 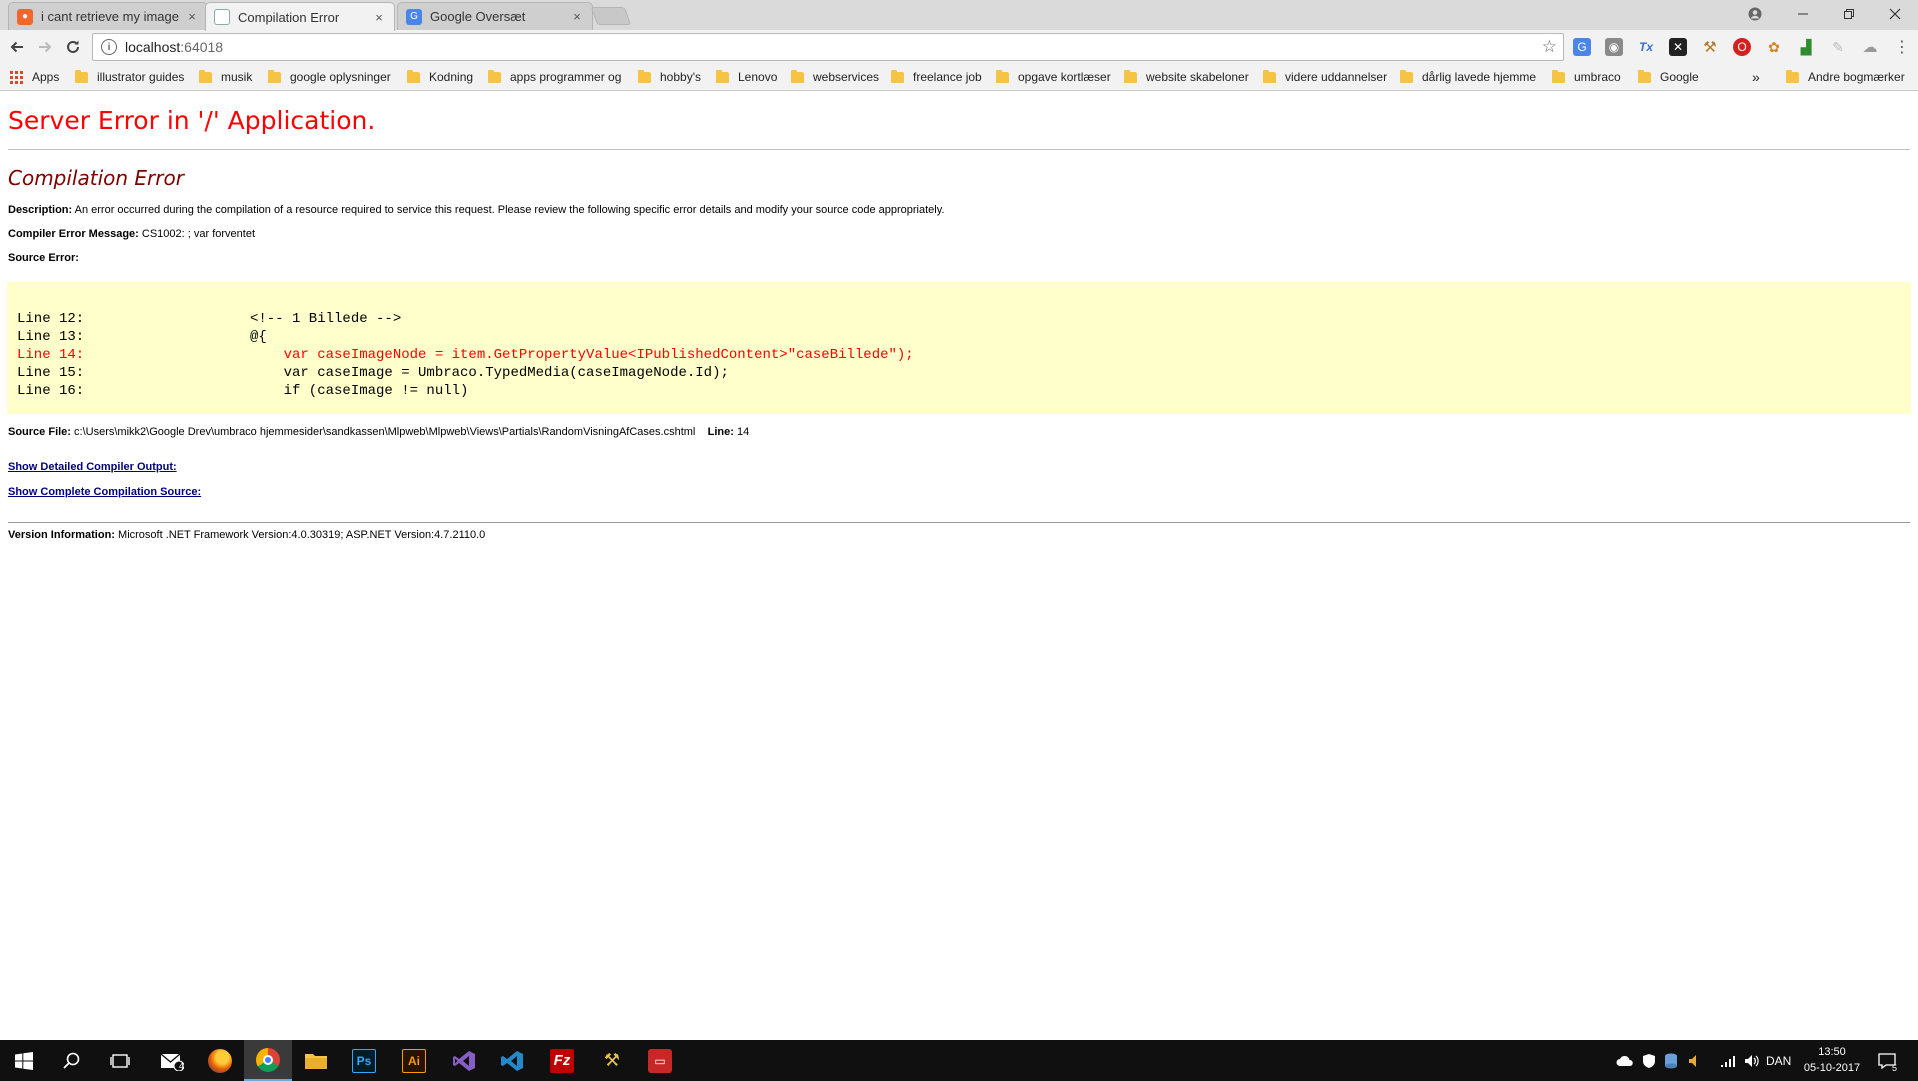 I want to click on bookmark-folder: videre uddannelser, so click(x=1325, y=77).